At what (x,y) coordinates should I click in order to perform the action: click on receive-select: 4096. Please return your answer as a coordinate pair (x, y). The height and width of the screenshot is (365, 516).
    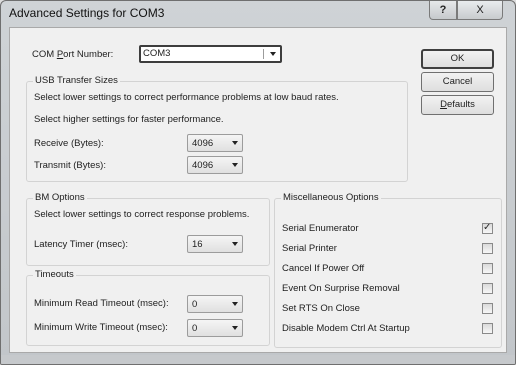
    Looking at the image, I should click on (215, 143).